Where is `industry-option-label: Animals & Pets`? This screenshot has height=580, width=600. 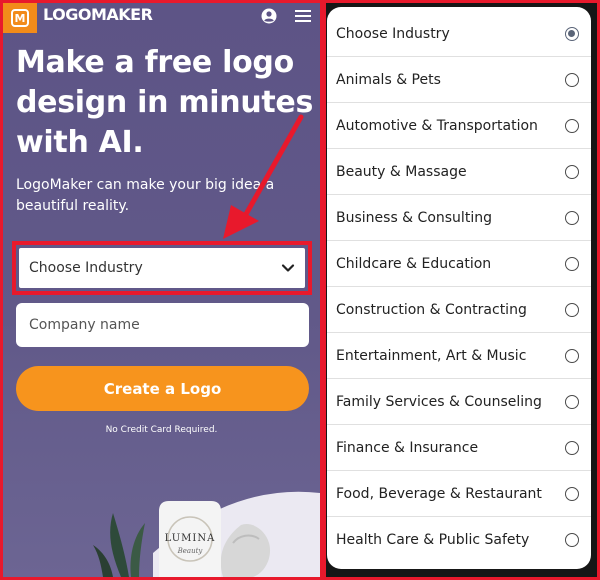 industry-option-label: Animals & Pets is located at coordinates (388, 79).